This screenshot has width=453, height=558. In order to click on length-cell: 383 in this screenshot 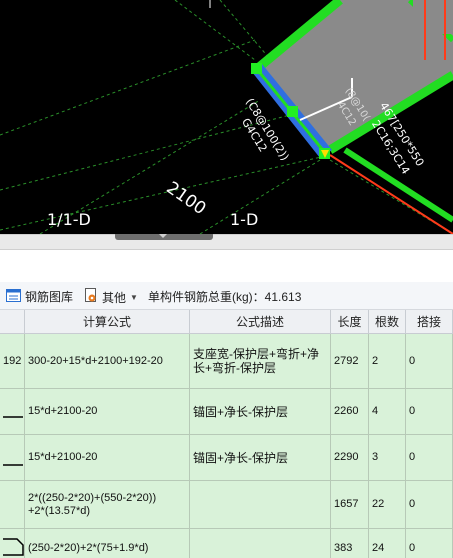, I will do `click(350, 543)`.